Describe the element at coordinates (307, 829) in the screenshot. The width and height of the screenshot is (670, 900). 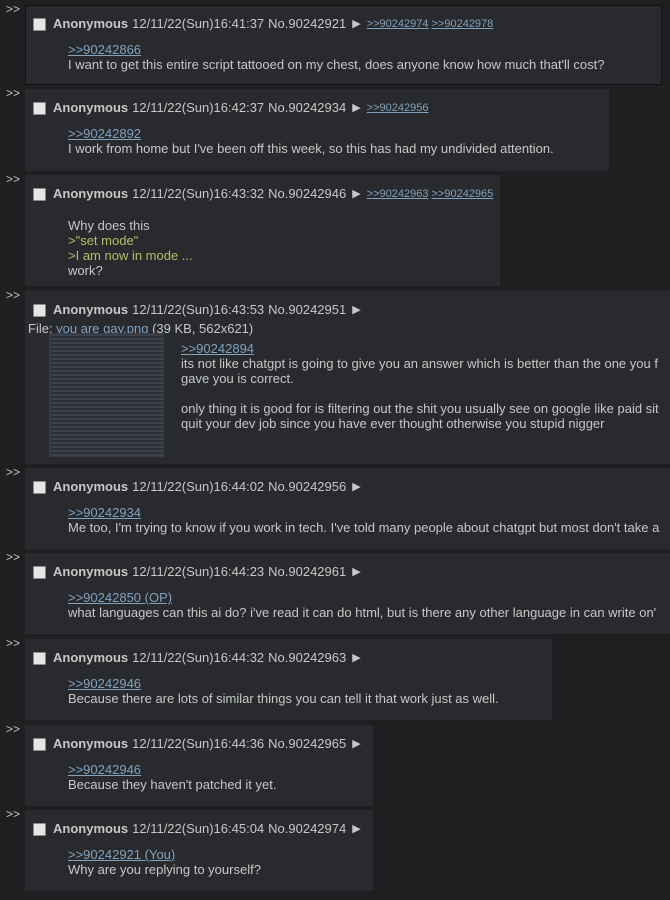
I see `post-number: No.90242974` at that location.